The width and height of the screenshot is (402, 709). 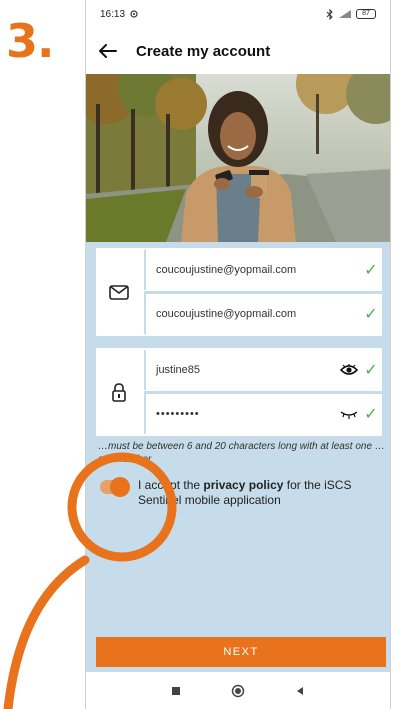 I want to click on settings-icon, so click(x=134, y=14).